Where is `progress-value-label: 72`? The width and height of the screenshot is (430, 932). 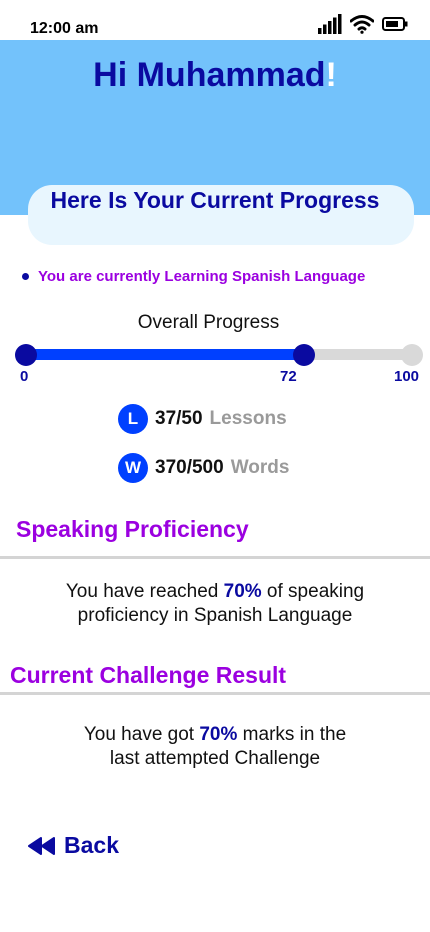
progress-value-label: 72 is located at coordinates (288, 376).